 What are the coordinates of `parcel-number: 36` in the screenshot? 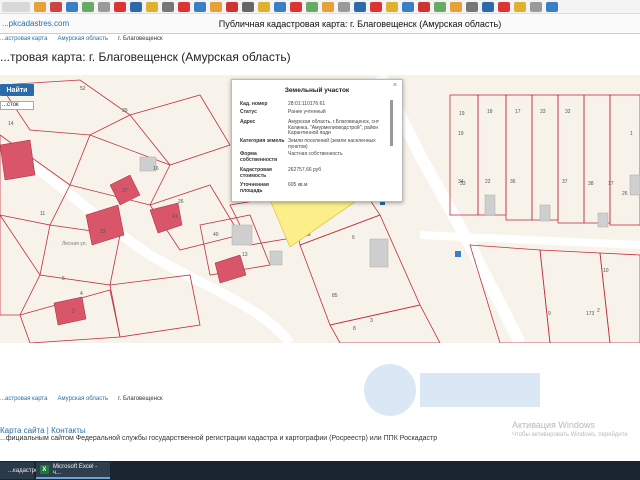 It's located at (513, 182).